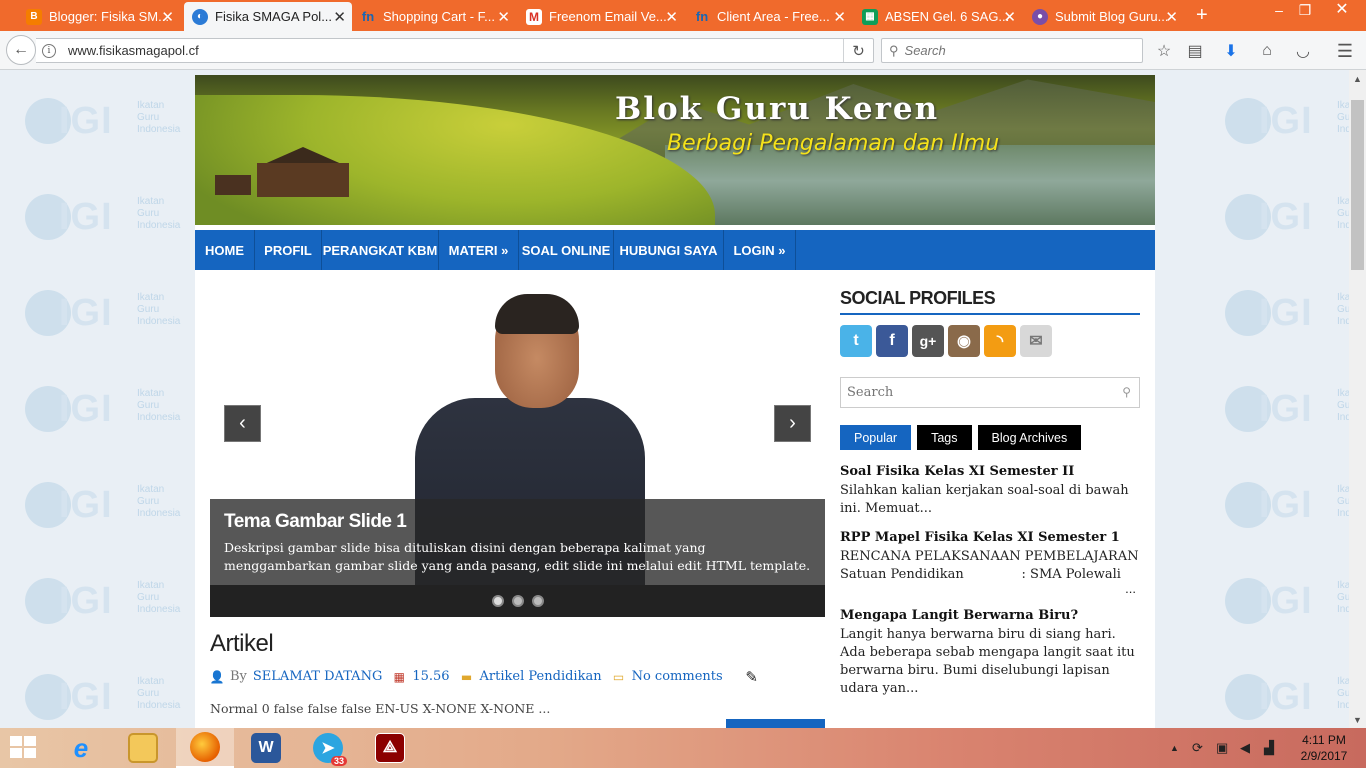  What do you see at coordinates (1357, 399) in the screenshot?
I see `vertical-scrollbar: ▲ ▼` at bounding box center [1357, 399].